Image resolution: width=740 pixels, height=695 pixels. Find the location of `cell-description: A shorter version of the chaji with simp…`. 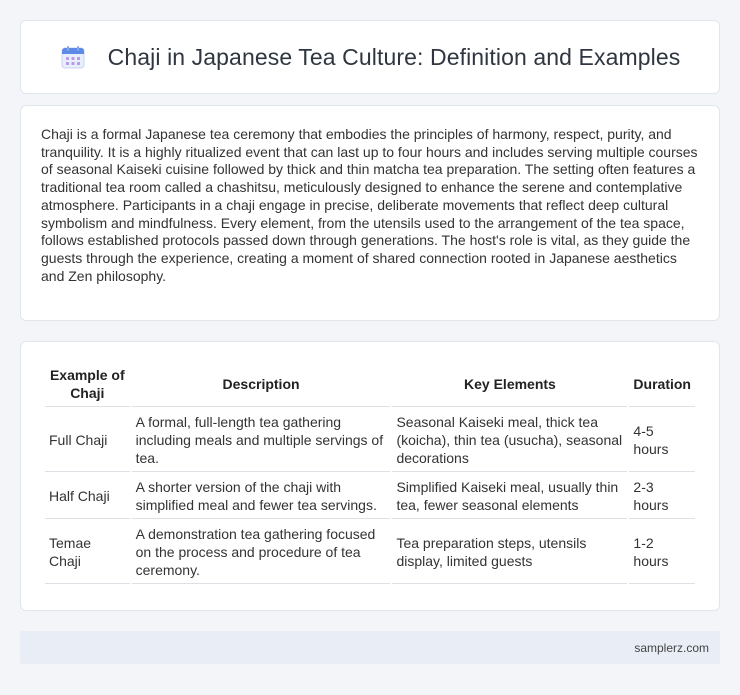

cell-description: A shorter version of the chaji with simp… is located at coordinates (261, 496).